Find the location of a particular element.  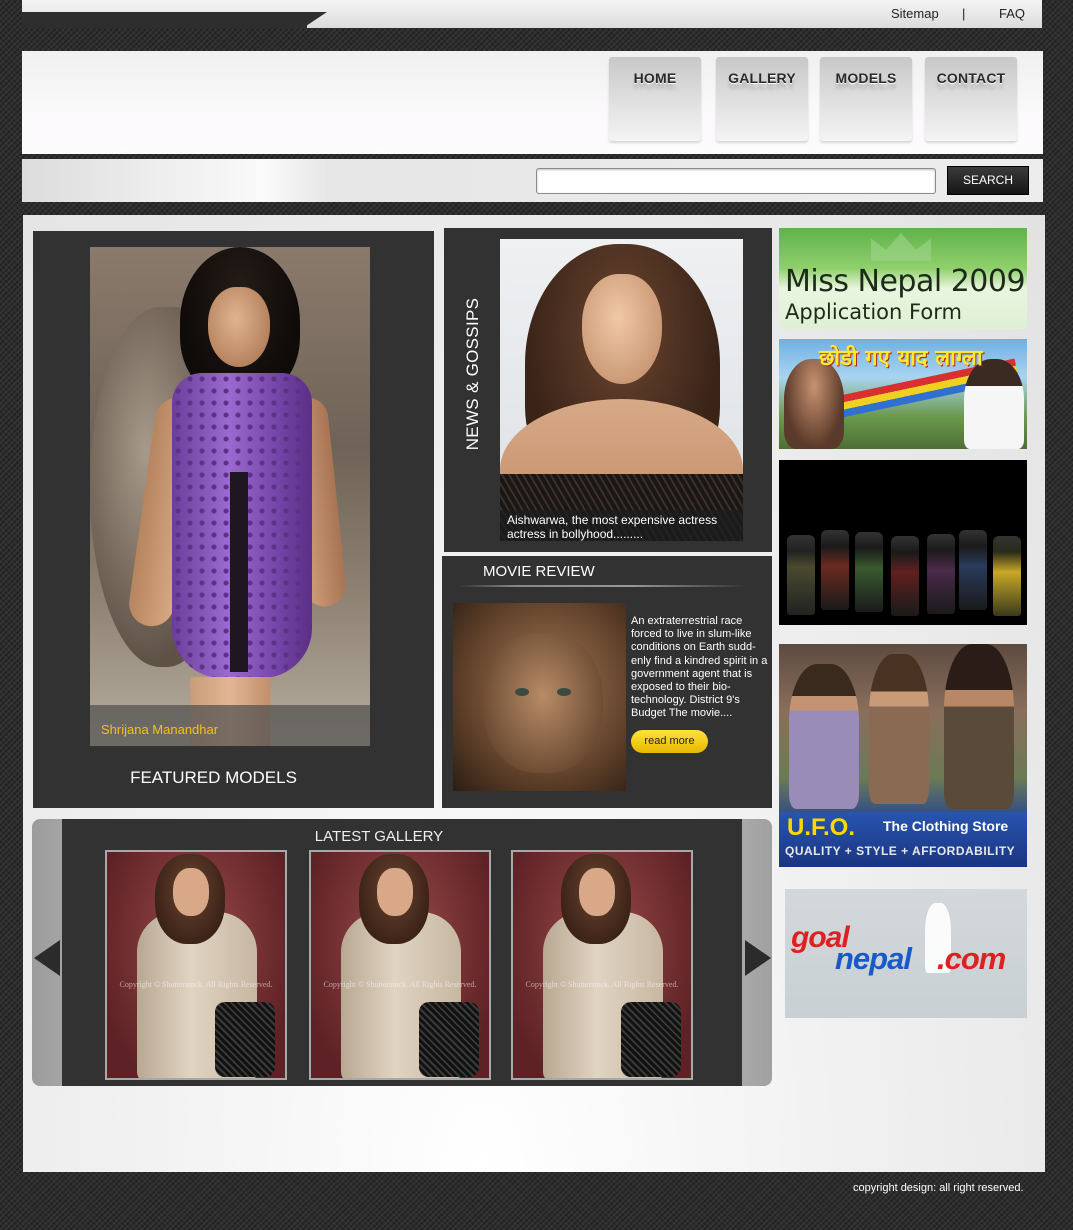

gallery-next-arrow-icon is located at coordinates (758, 958).